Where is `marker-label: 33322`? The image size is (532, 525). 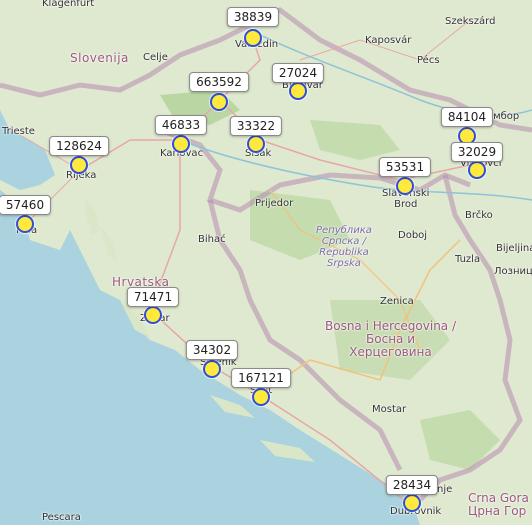
marker-label: 33322 is located at coordinates (256, 126).